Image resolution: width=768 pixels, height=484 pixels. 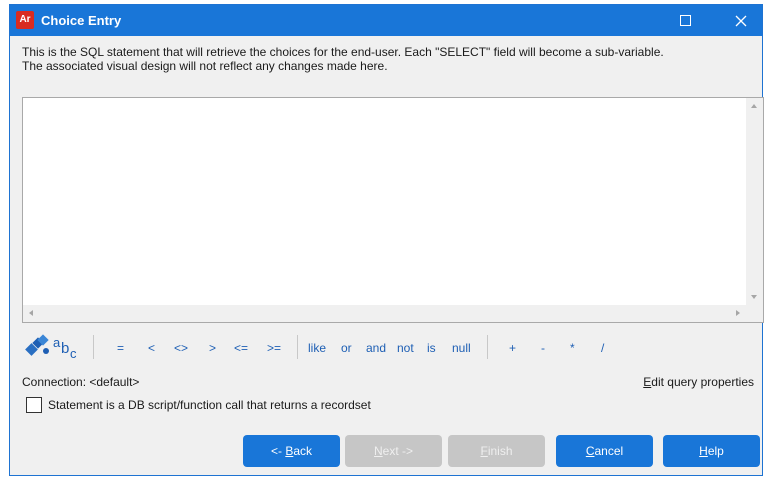 I want to click on op-minus-button: -, so click(x=543, y=348).